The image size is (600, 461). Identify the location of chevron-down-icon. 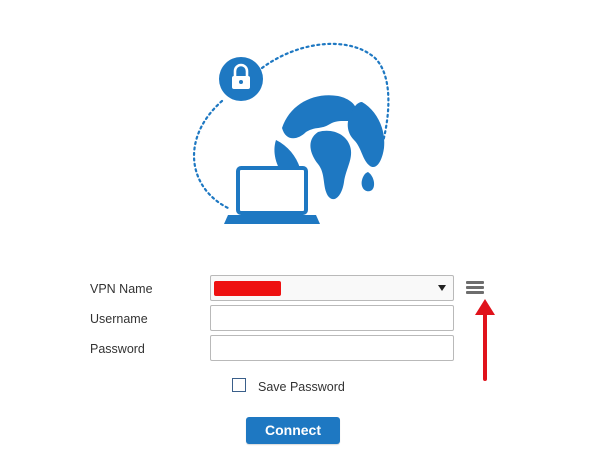
(442, 288).